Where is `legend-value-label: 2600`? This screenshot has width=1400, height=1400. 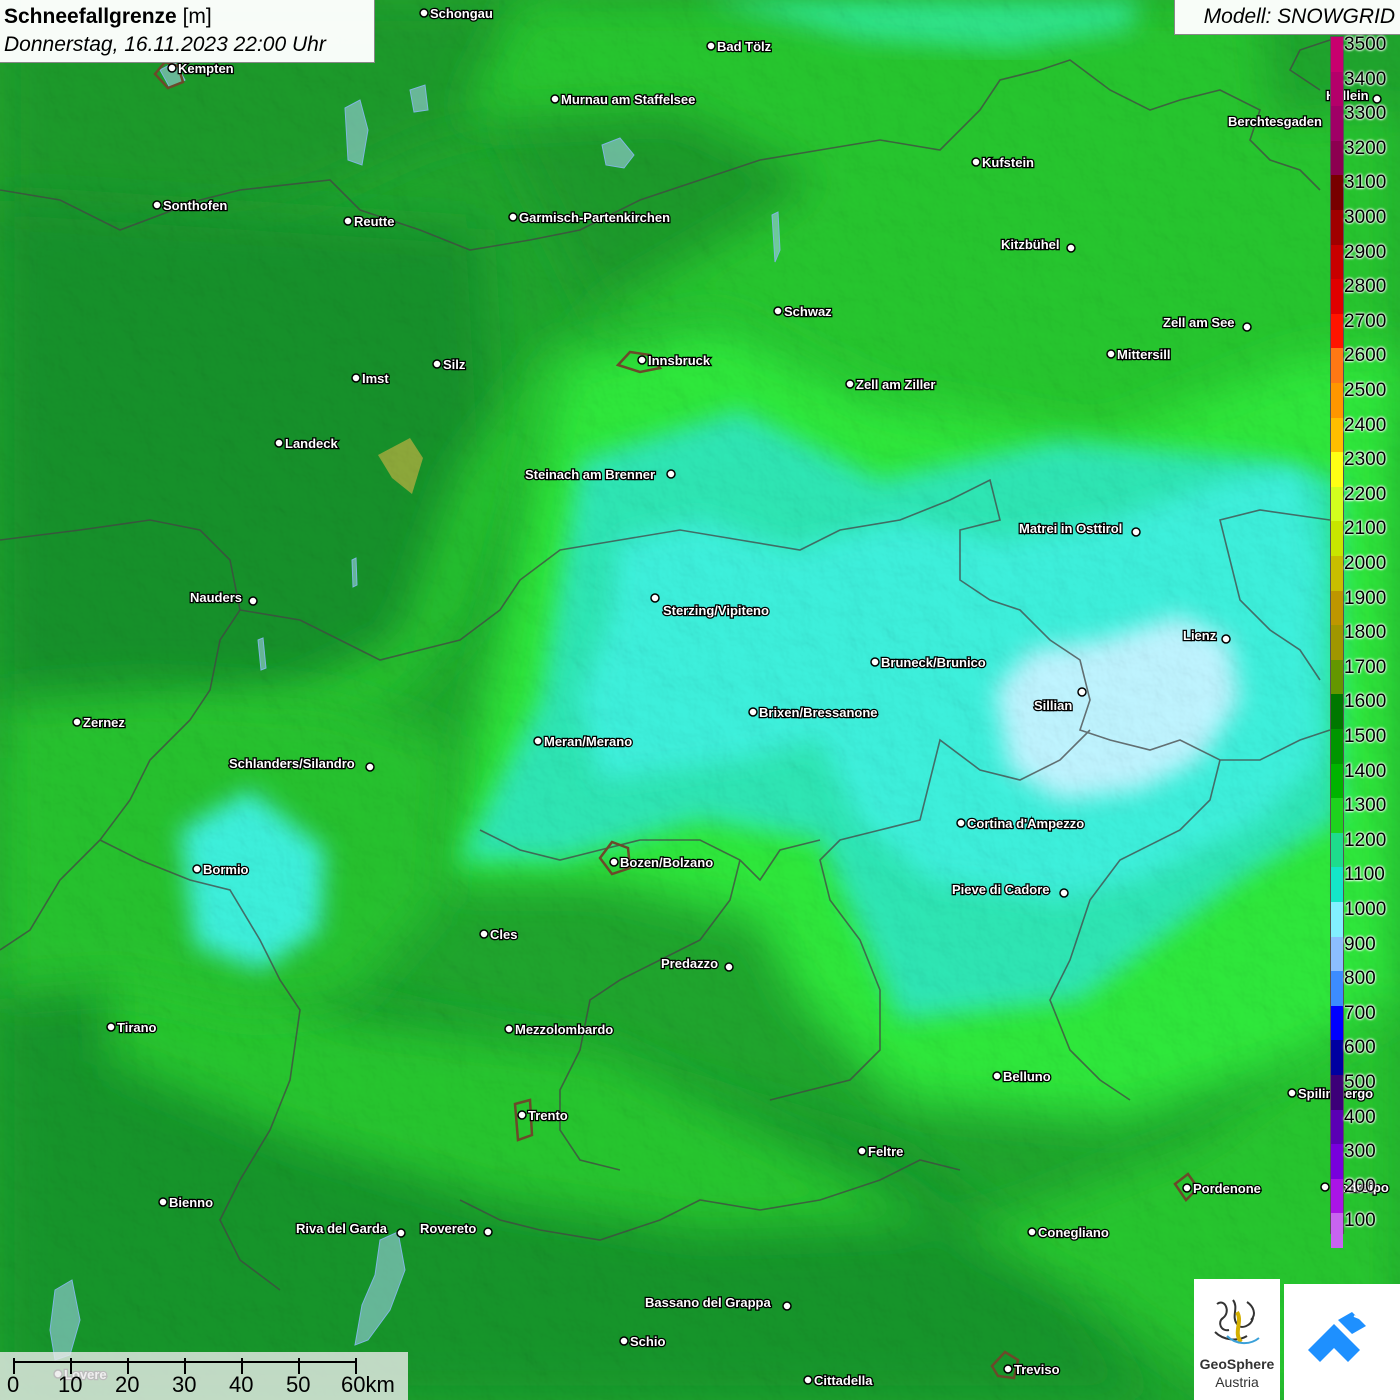
legend-value-label: 2600 is located at coordinates (1365, 356).